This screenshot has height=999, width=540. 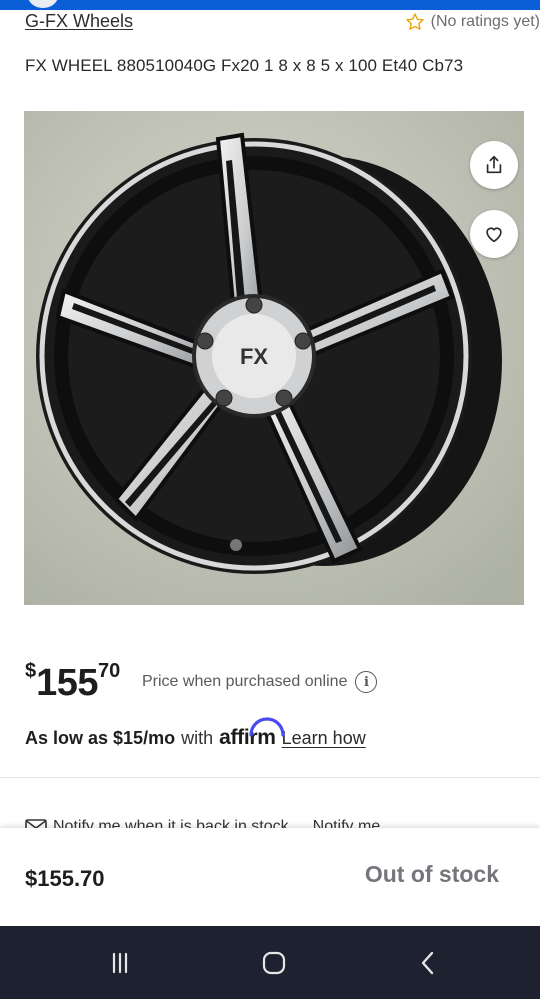 What do you see at coordinates (67, 683) in the screenshot?
I see `price-whole: 155` at bounding box center [67, 683].